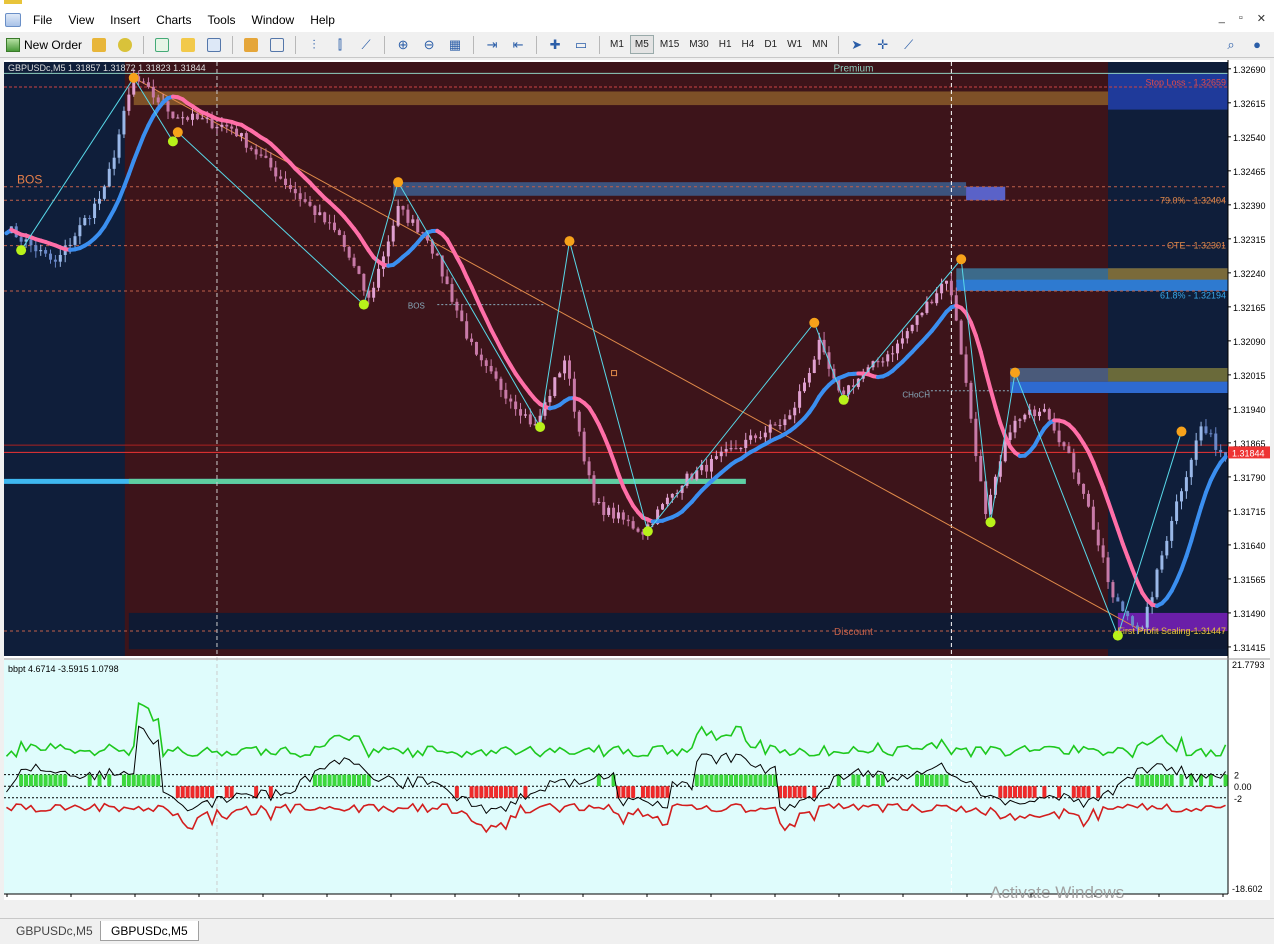 The height and width of the screenshot is (944, 1274). Describe the element at coordinates (403, 45) in the screenshot. I see `zoom-in-icon: ⊕` at that location.